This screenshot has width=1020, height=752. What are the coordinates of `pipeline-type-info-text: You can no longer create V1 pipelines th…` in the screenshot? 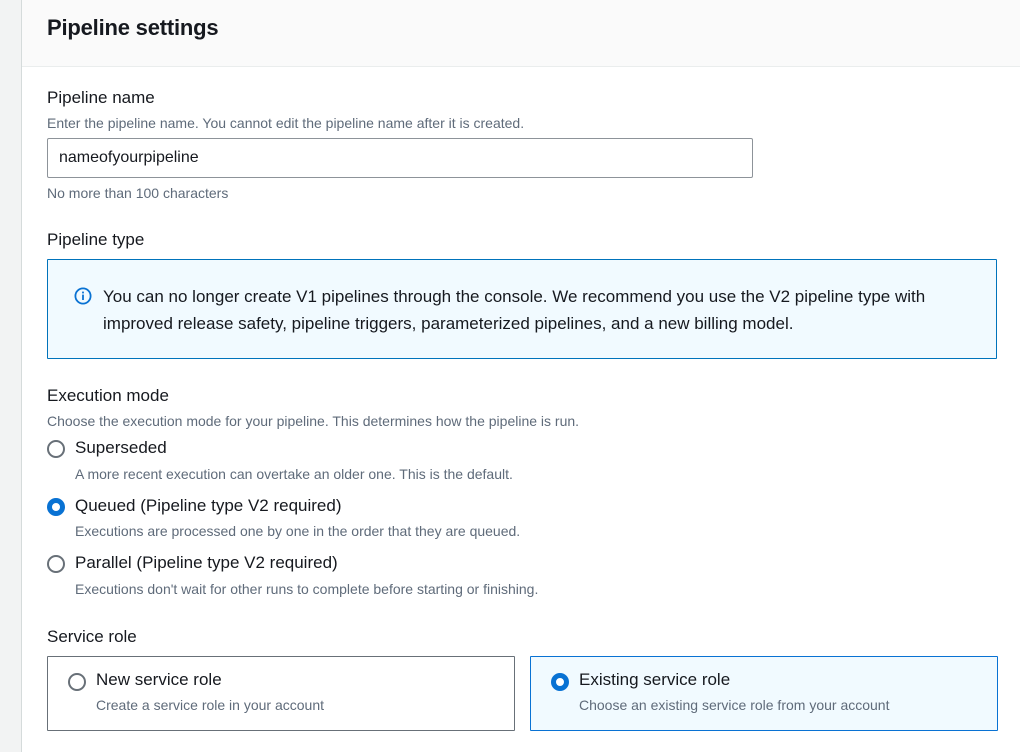 It's located at (514, 310).